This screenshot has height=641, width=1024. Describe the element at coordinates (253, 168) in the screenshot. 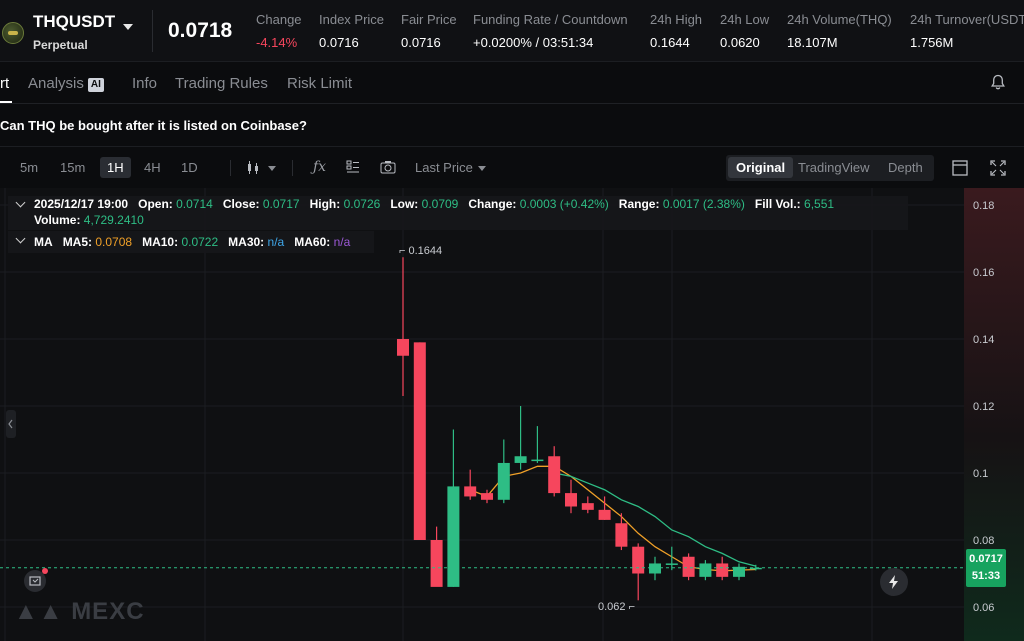

I see `candle-type-icon` at that location.